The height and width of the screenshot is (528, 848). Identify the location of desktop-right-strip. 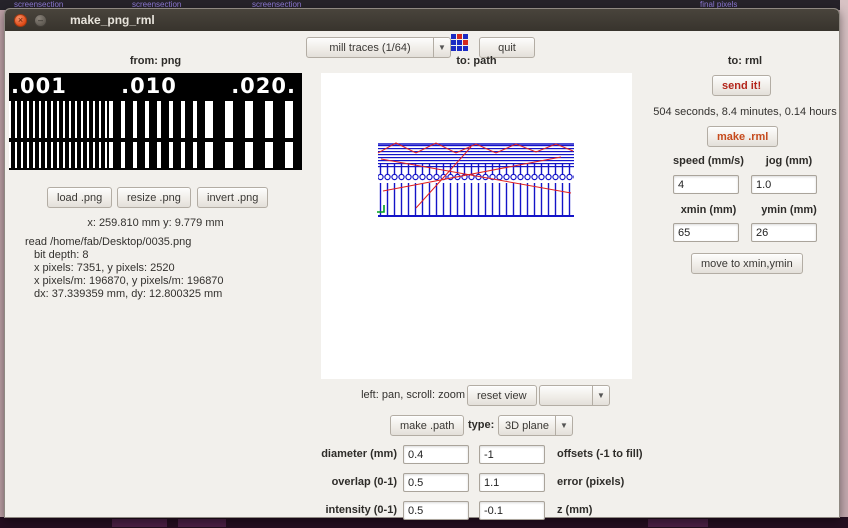
(844, 264).